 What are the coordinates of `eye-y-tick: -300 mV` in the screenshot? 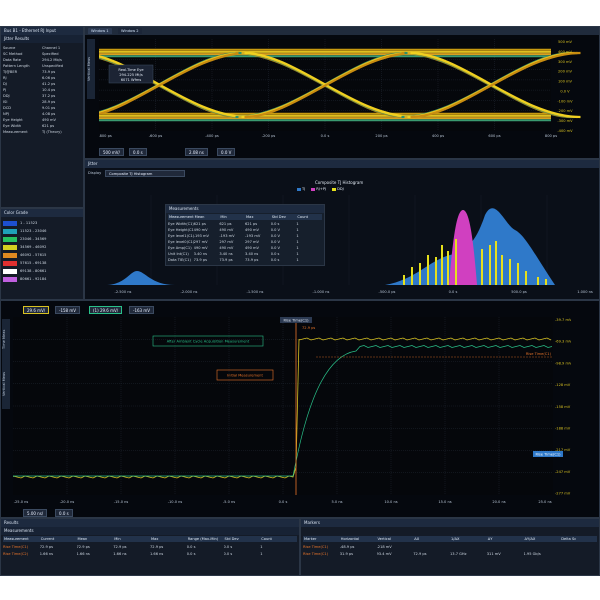 It's located at (565, 121).